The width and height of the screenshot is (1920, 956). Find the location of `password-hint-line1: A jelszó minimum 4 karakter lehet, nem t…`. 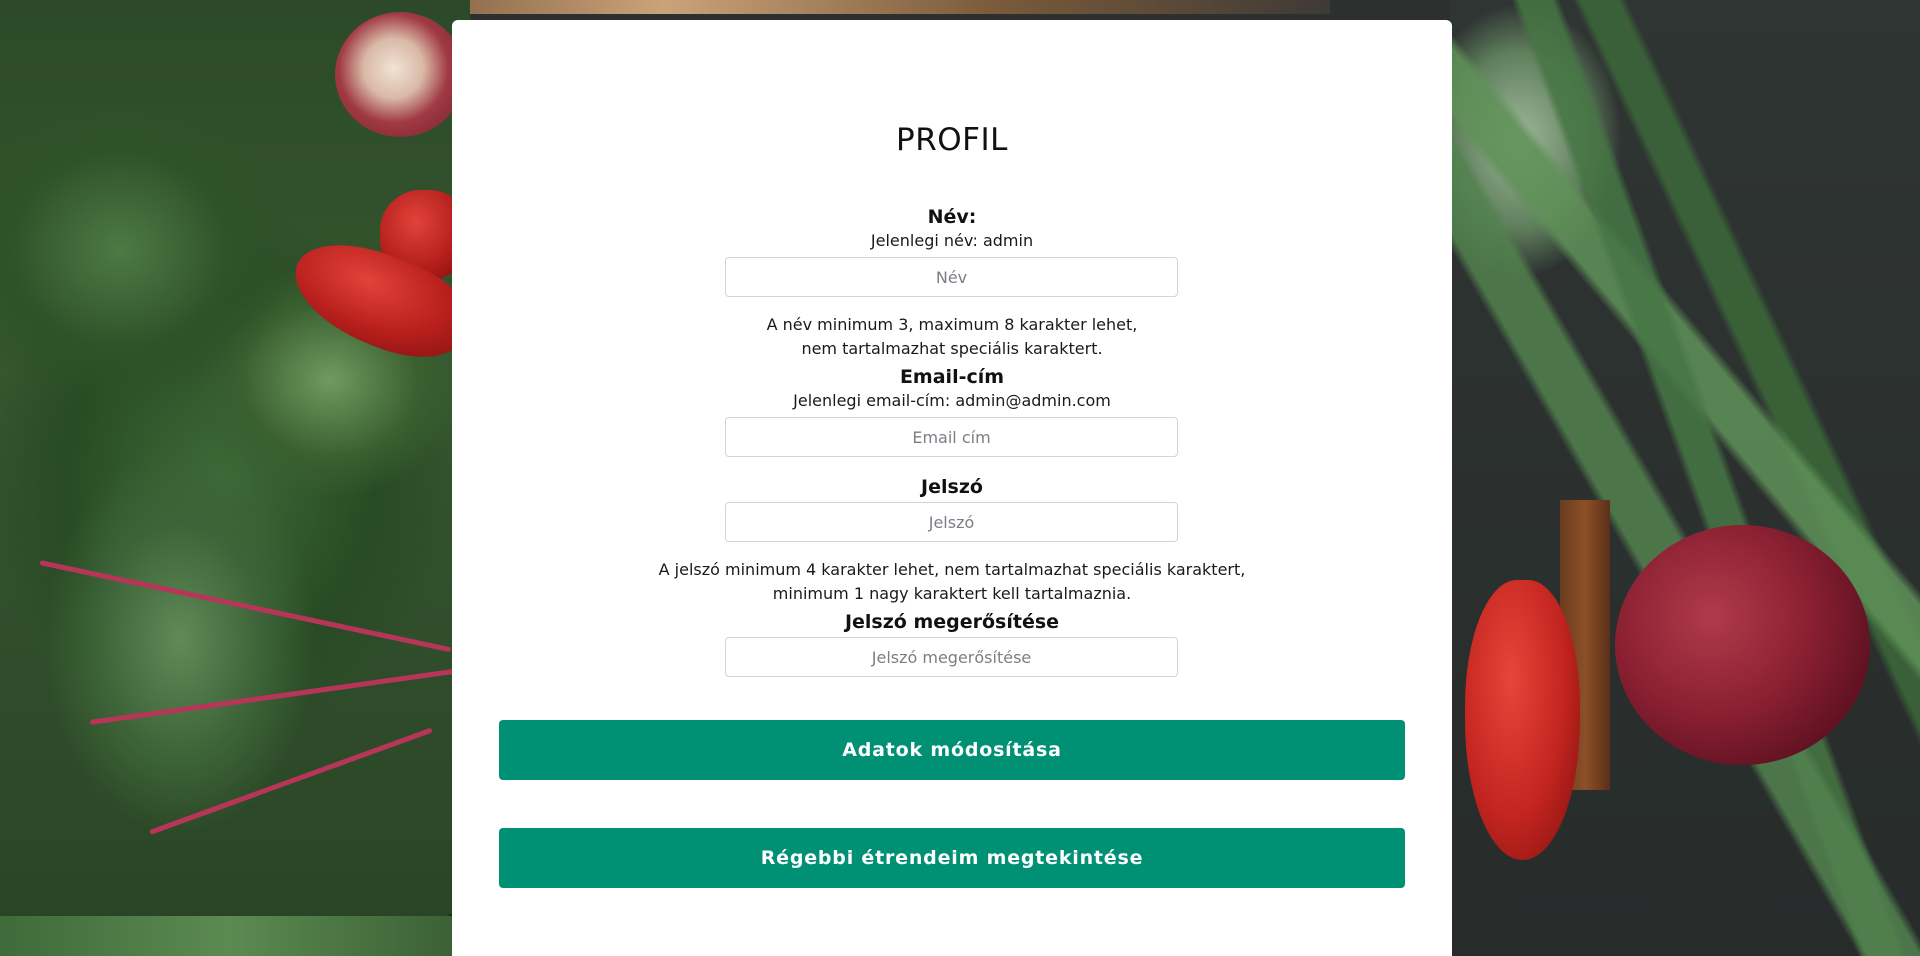

password-hint-line1: A jelszó minimum 4 karakter lehet, nem t… is located at coordinates (952, 569).